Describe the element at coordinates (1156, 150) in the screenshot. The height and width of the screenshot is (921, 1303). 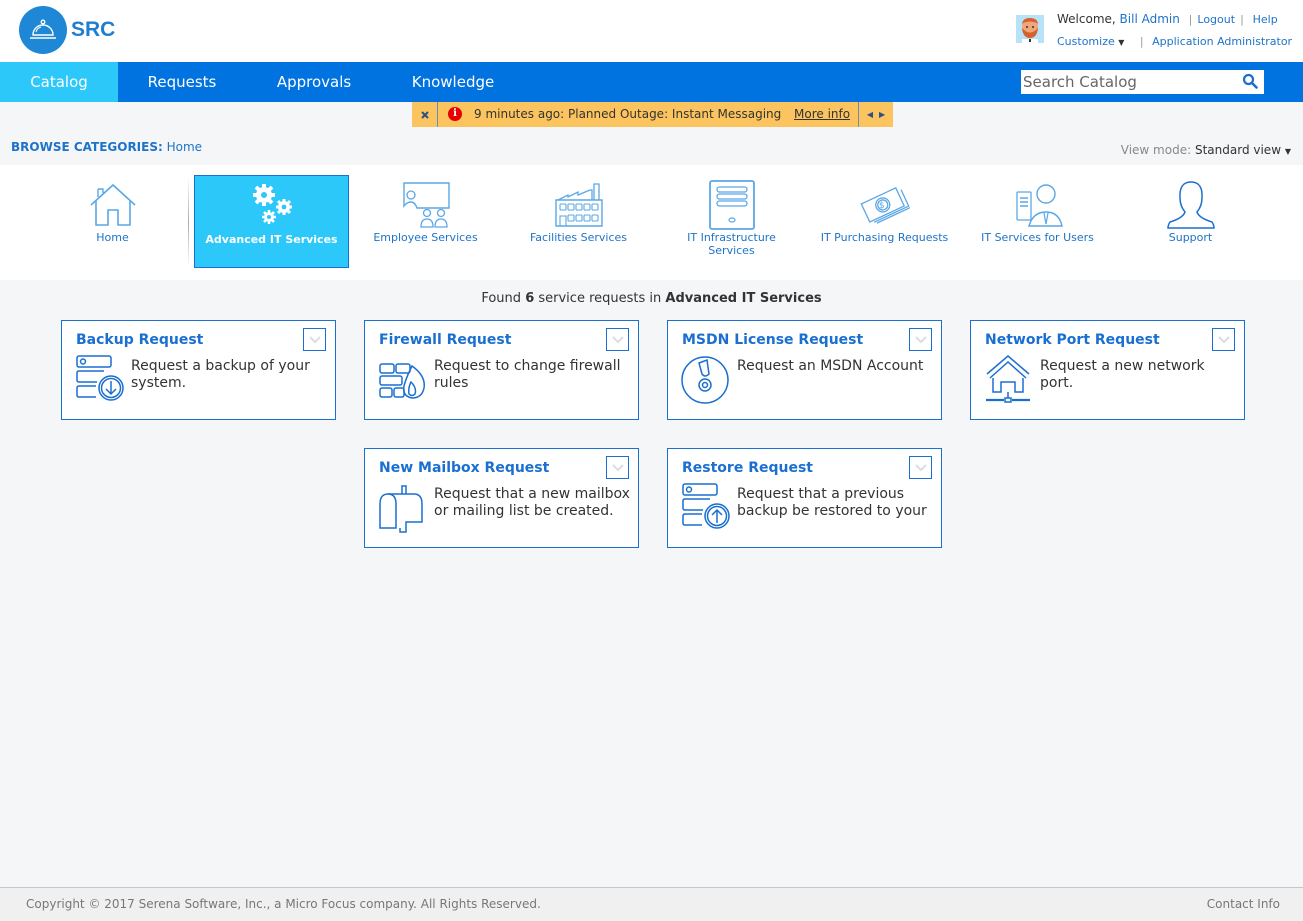
I see `view-mode-label: View mode:` at that location.